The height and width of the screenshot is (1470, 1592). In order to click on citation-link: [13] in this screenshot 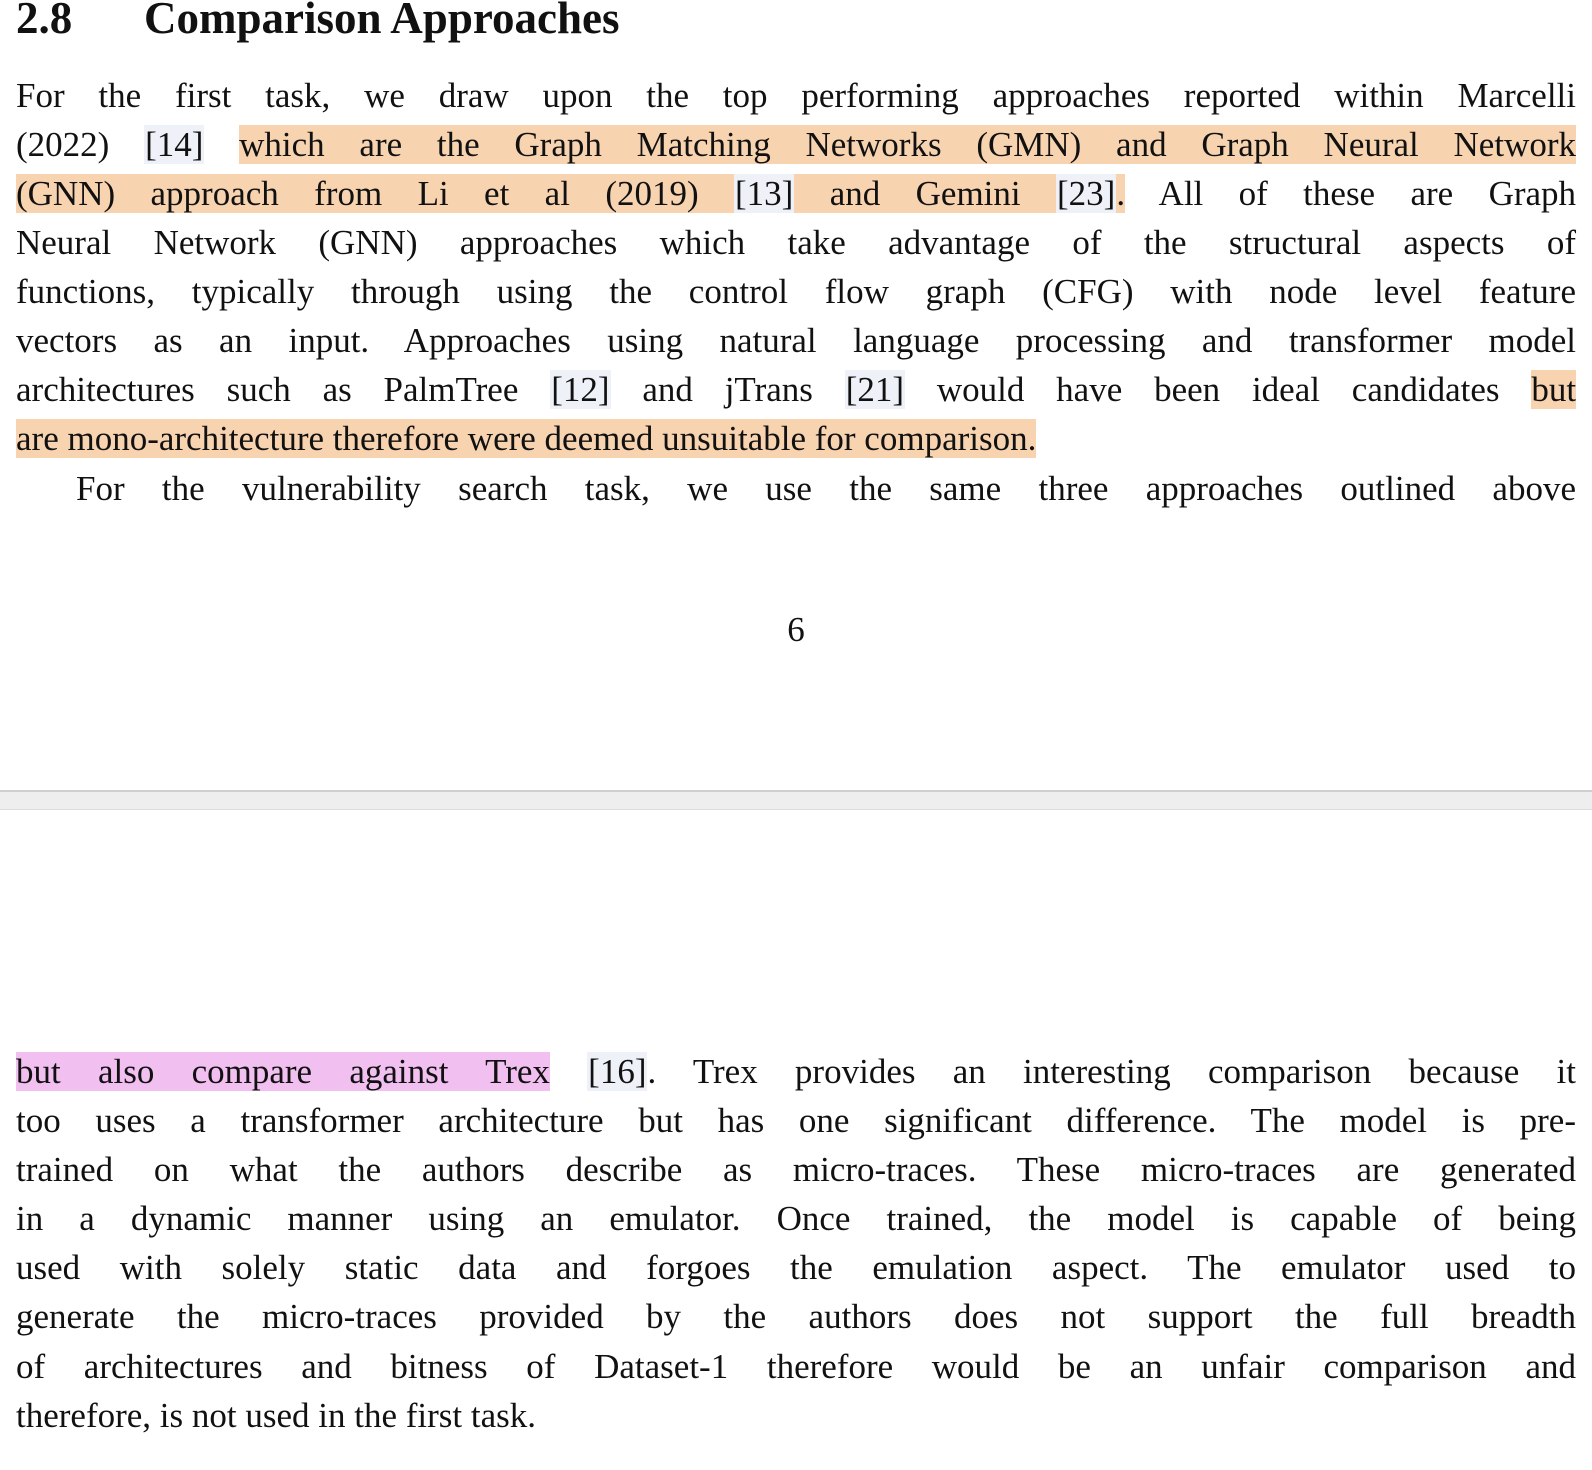, I will do `click(764, 193)`.